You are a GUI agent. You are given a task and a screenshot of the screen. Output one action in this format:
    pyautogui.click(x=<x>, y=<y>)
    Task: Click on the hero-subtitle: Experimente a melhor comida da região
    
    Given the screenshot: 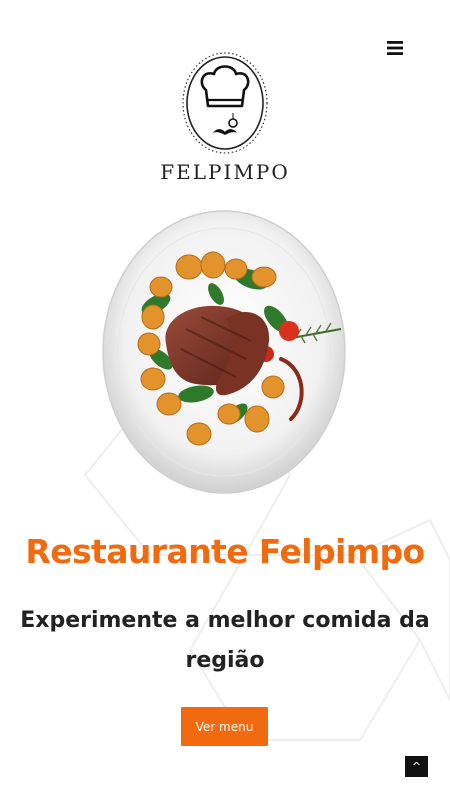 What is the action you would take?
    pyautogui.click(x=225, y=640)
    